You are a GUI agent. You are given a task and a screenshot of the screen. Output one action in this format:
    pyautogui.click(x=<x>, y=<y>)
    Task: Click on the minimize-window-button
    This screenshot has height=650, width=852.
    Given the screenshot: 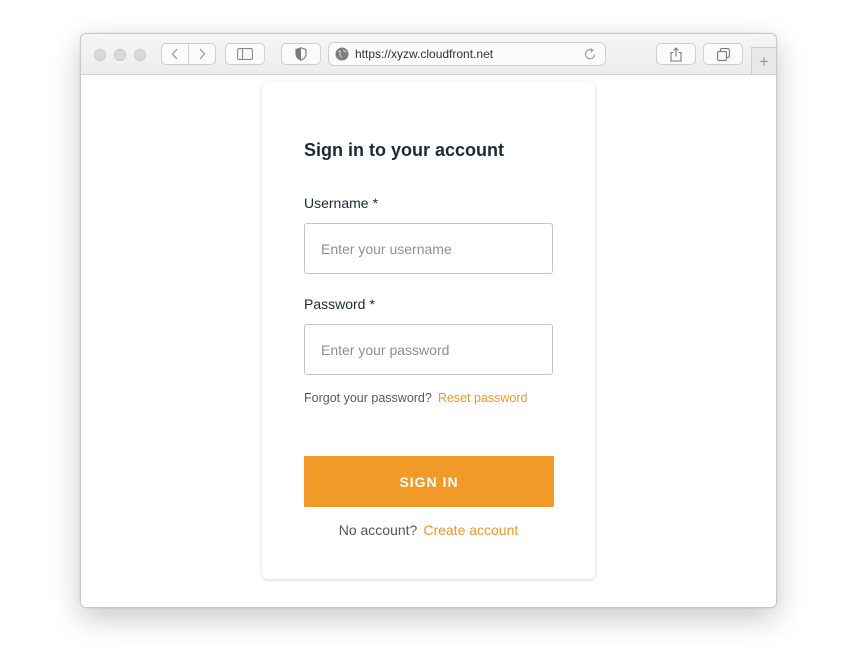 What is the action you would take?
    pyautogui.click(x=120, y=55)
    